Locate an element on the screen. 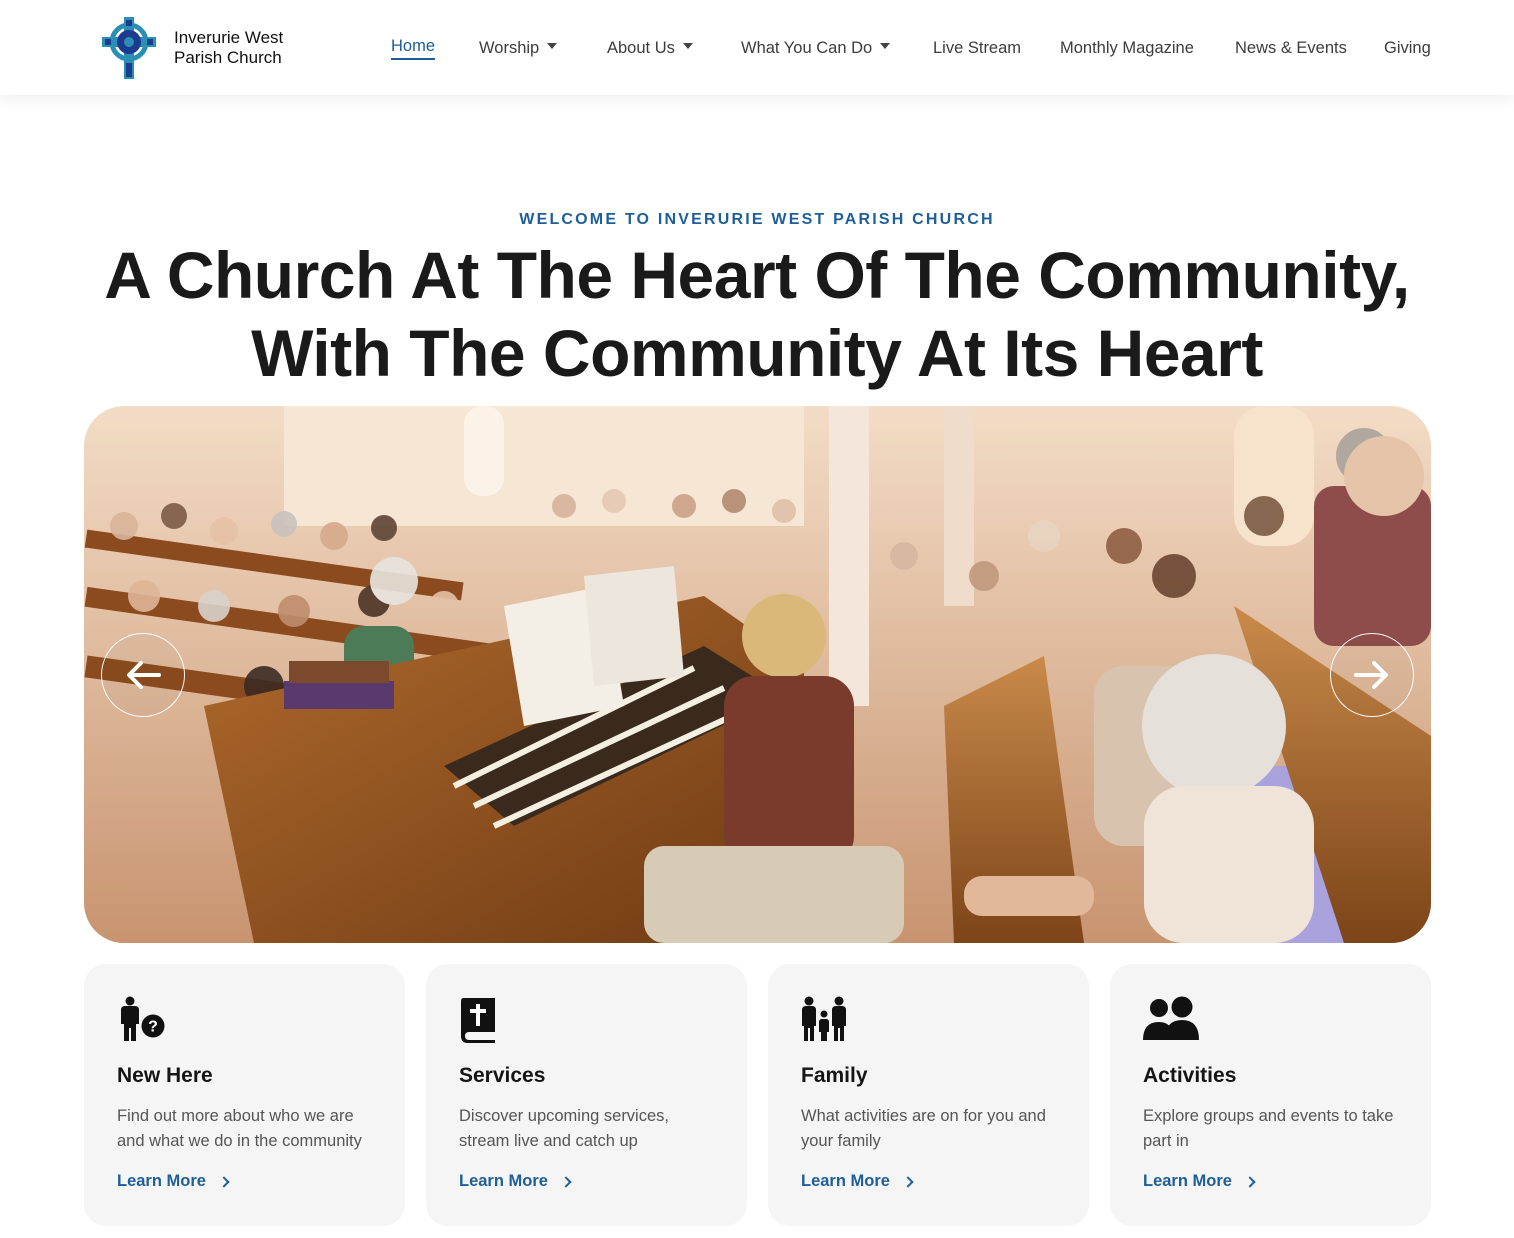  bible-icon is located at coordinates (478, 1020).